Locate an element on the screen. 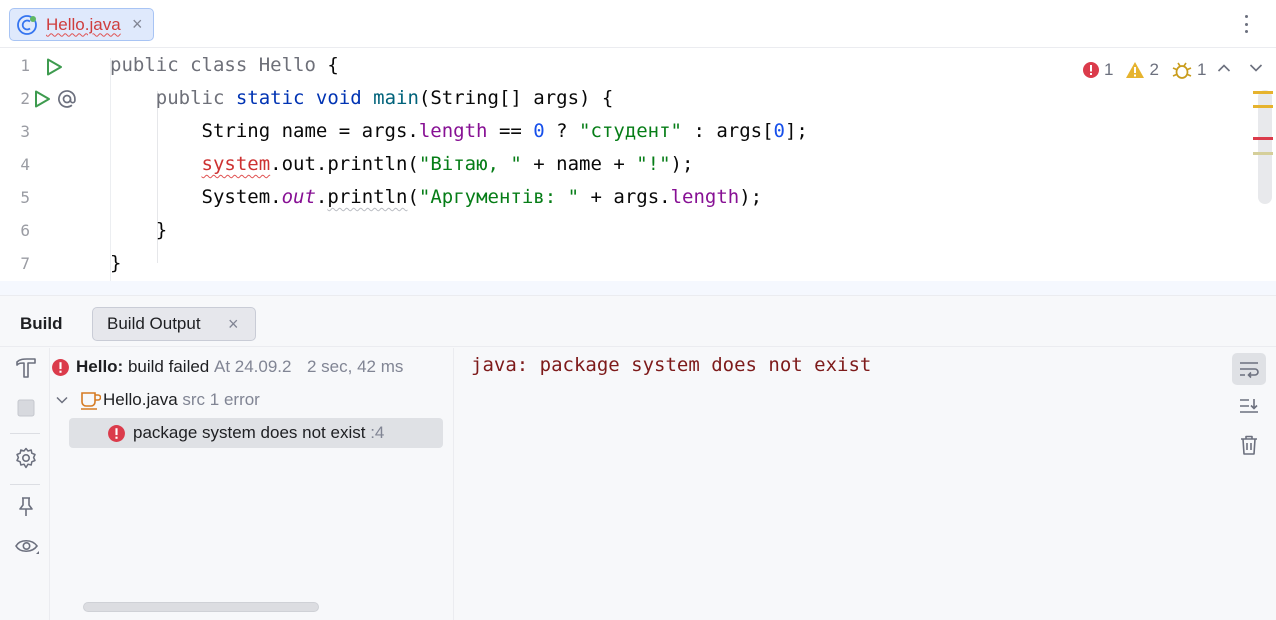  editor-gutter: 1 2 3 4 5 6 7 is located at coordinates (53, 172).